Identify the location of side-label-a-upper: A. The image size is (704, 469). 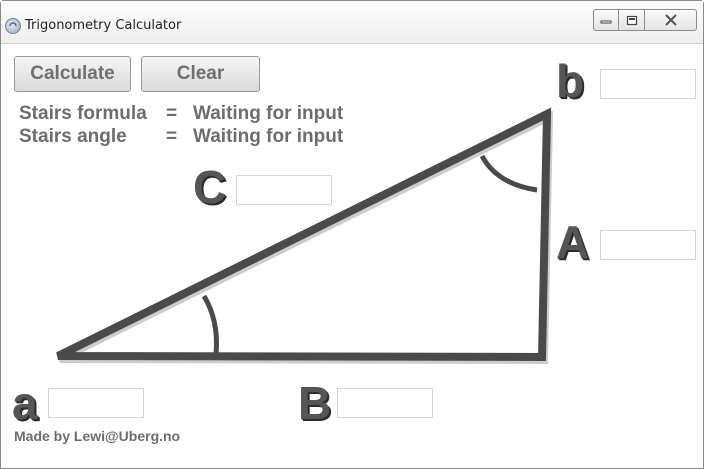
(573, 242).